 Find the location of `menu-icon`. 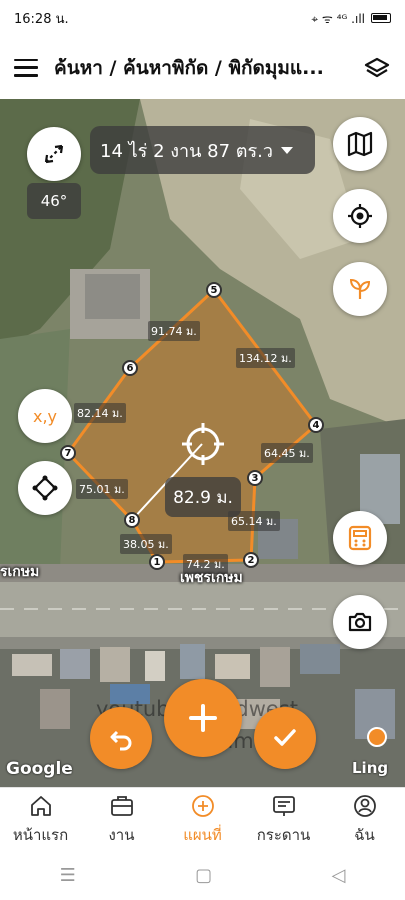

menu-icon is located at coordinates (26, 67).